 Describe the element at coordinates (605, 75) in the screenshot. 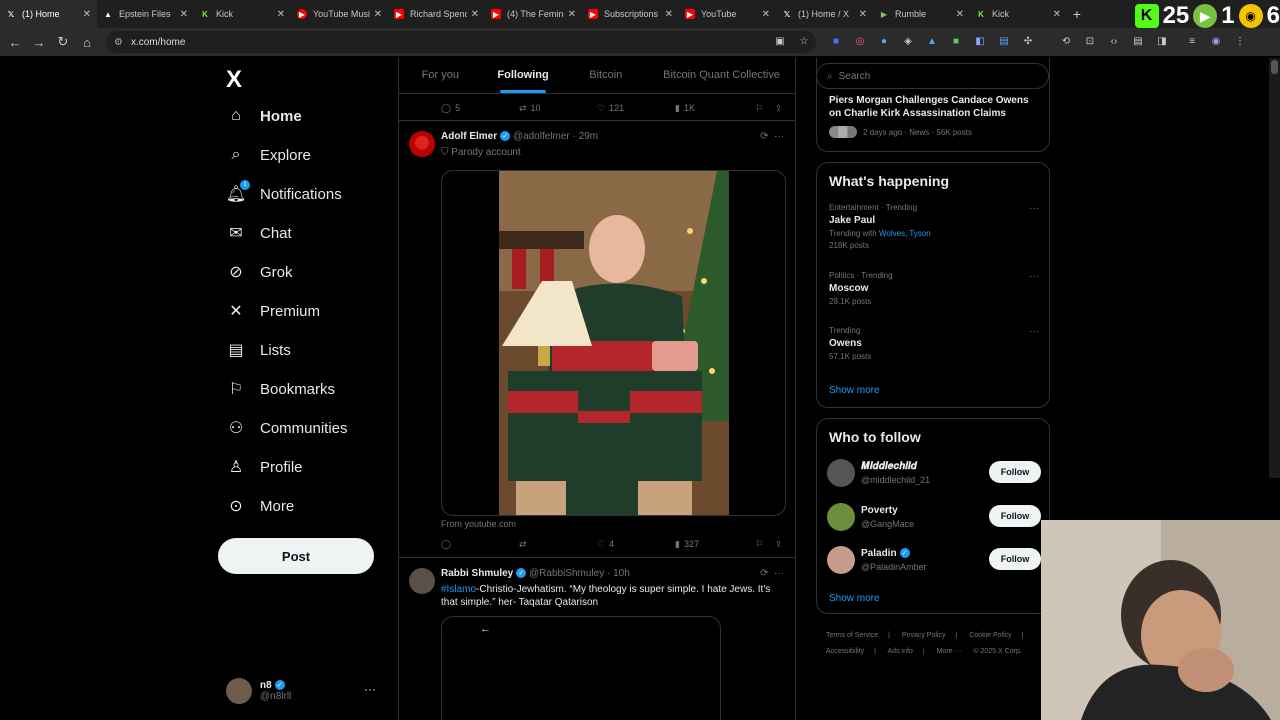

I see `tab-bitcoin: Bitcoin` at that location.